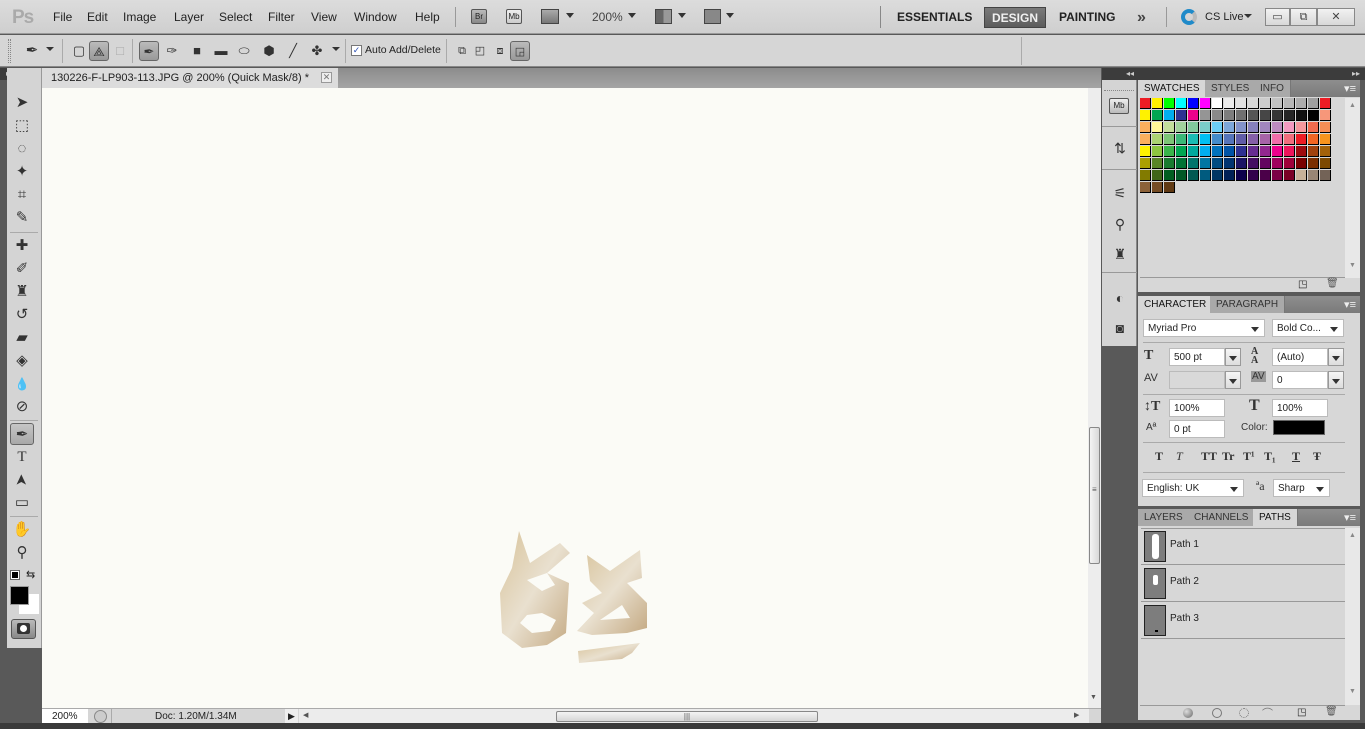 This screenshot has width=1365, height=729. I want to click on load-path-as-selection-button, so click(1244, 713).